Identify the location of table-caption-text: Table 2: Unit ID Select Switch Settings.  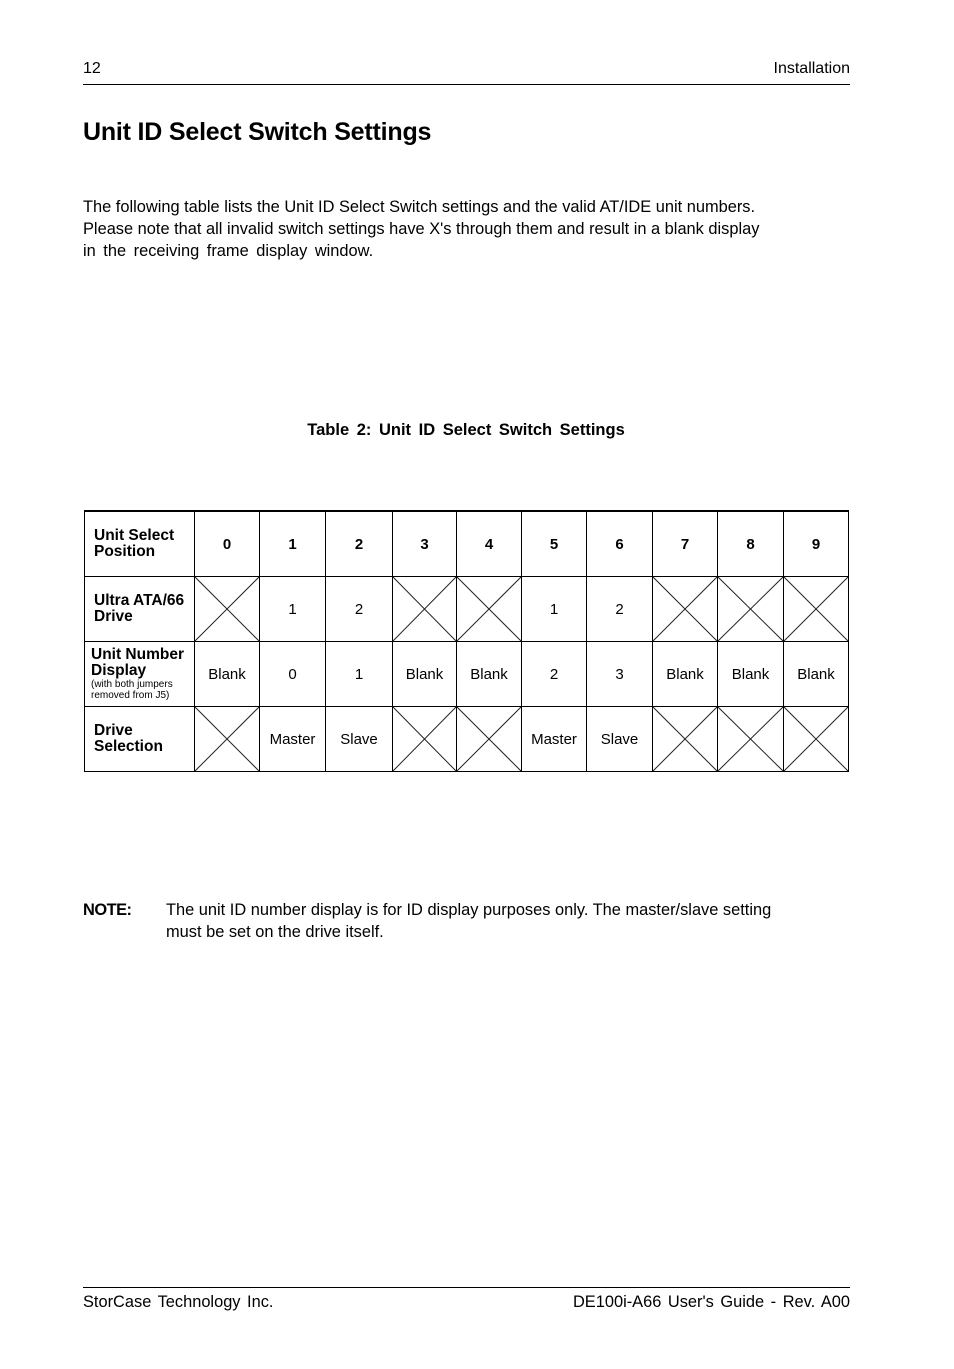
(466, 430).